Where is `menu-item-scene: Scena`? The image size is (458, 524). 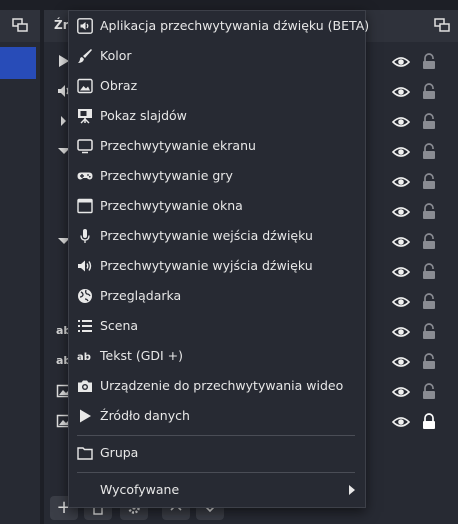 menu-item-scene: Scena is located at coordinates (217, 326).